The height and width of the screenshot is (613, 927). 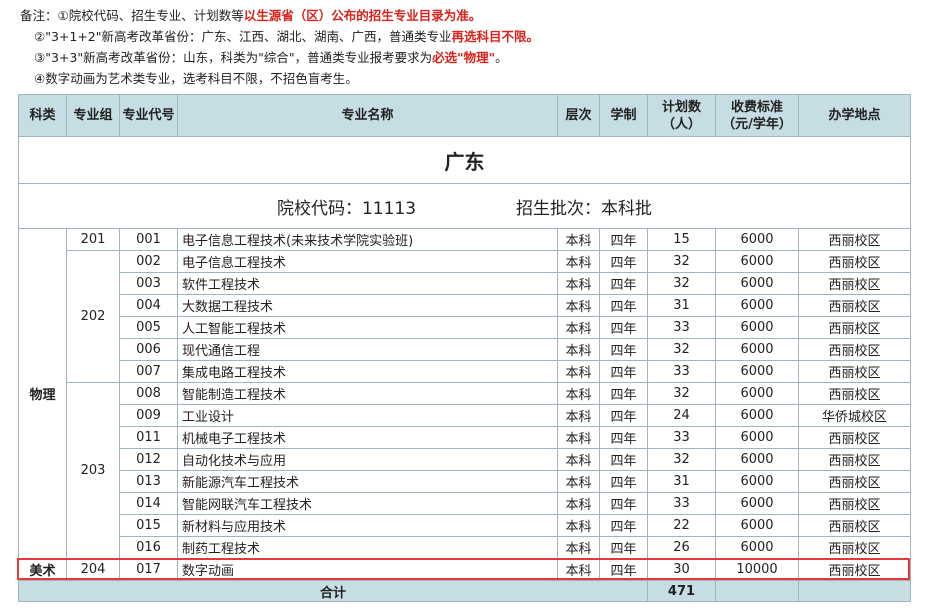 I want to click on table-row: 009 工业设计 本科 四年 24 6000 华侨城校区, so click(x=465, y=415).